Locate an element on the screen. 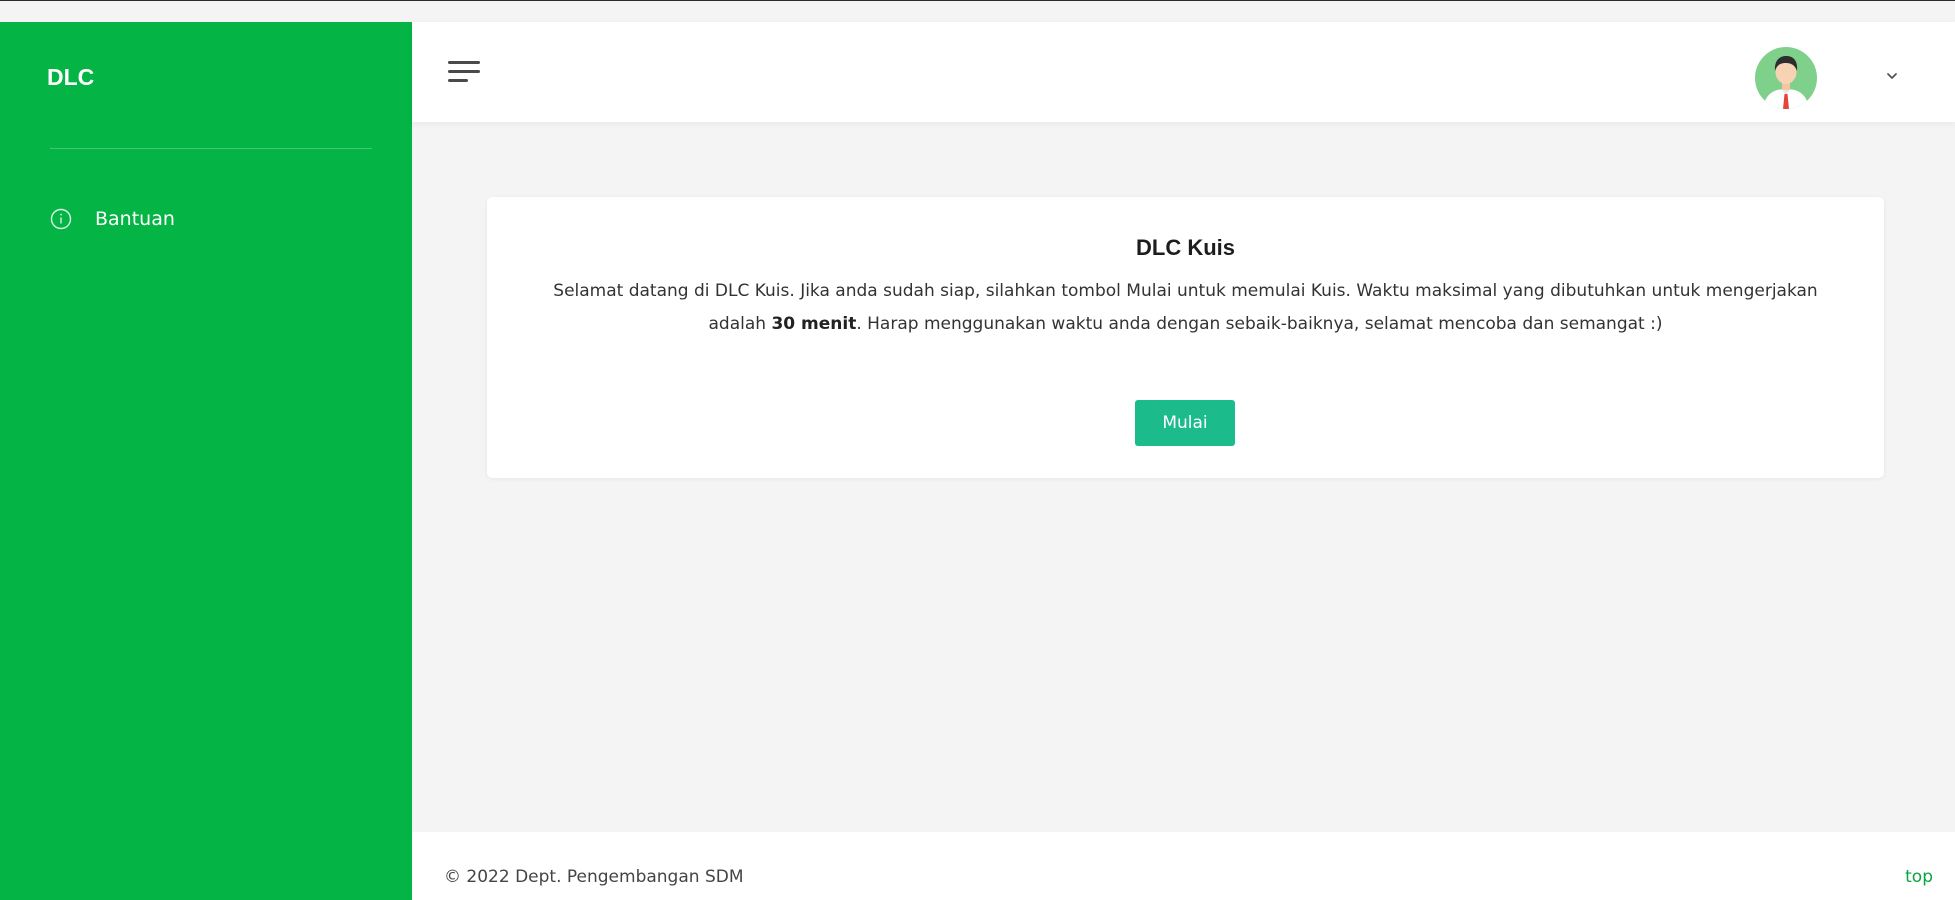 This screenshot has height=900, width=1955. sidebar-item-label: Bantuan is located at coordinates (135, 219).